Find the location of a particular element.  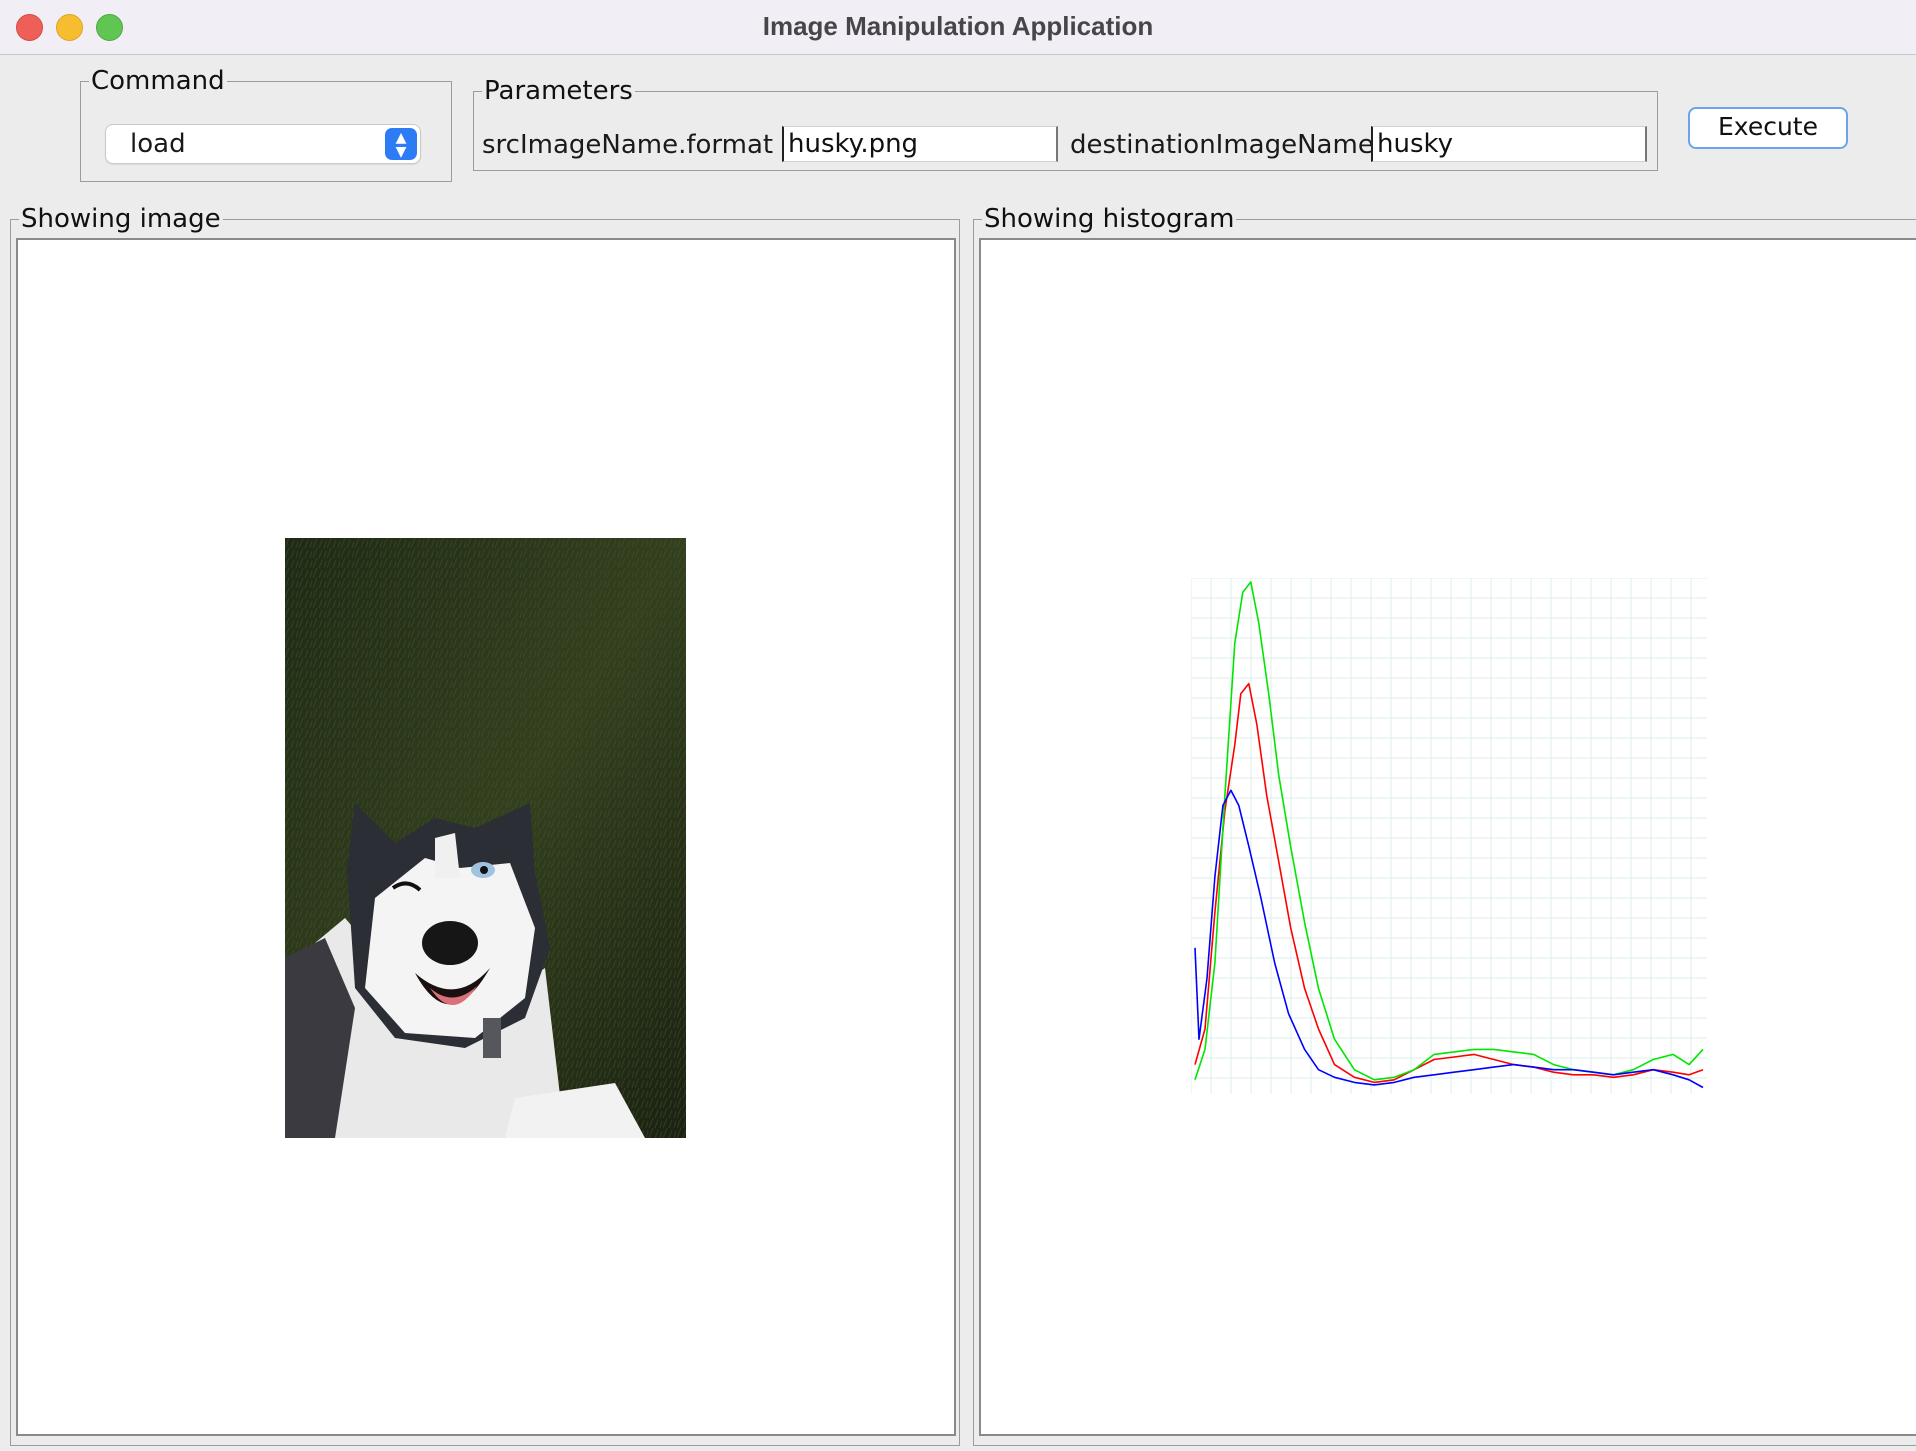

command-selected-value: load is located at coordinates (158, 144).